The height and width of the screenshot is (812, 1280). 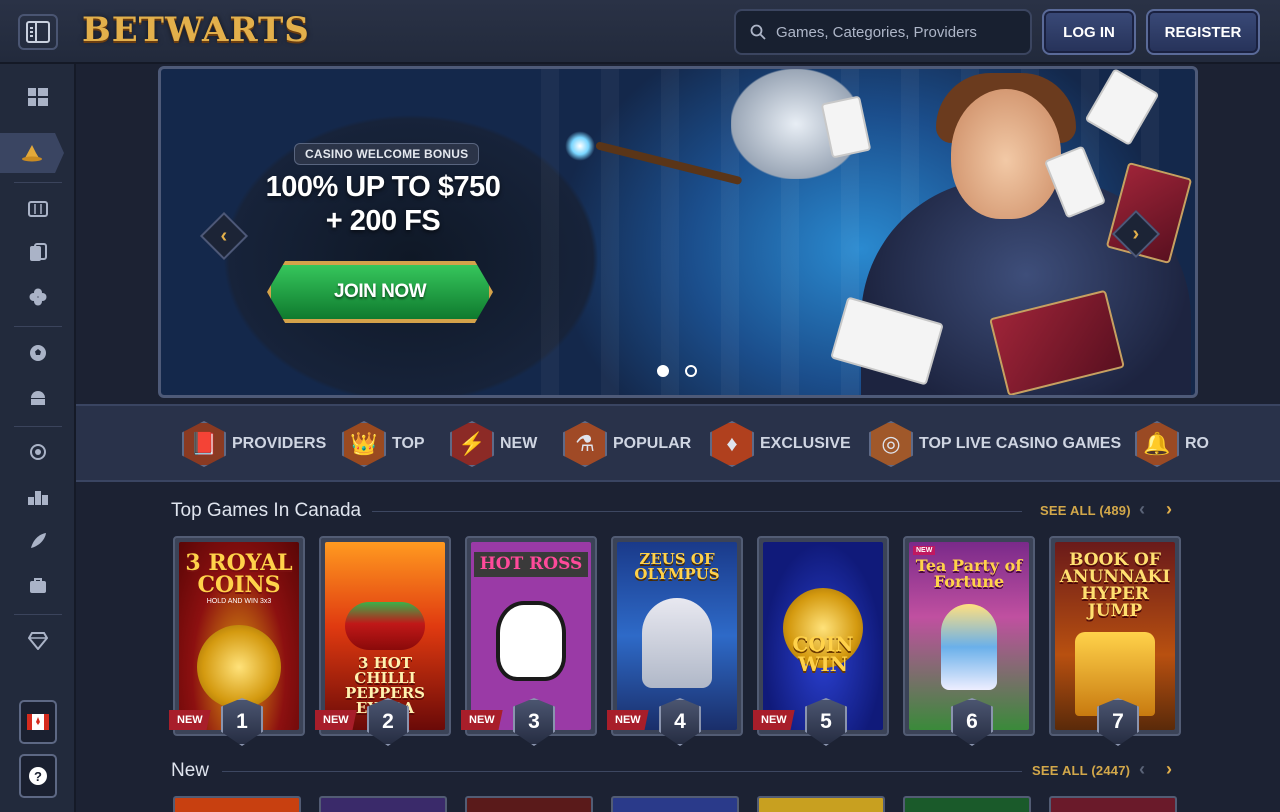 I want to click on sidebar-item-tournaments, so click(x=38, y=497).